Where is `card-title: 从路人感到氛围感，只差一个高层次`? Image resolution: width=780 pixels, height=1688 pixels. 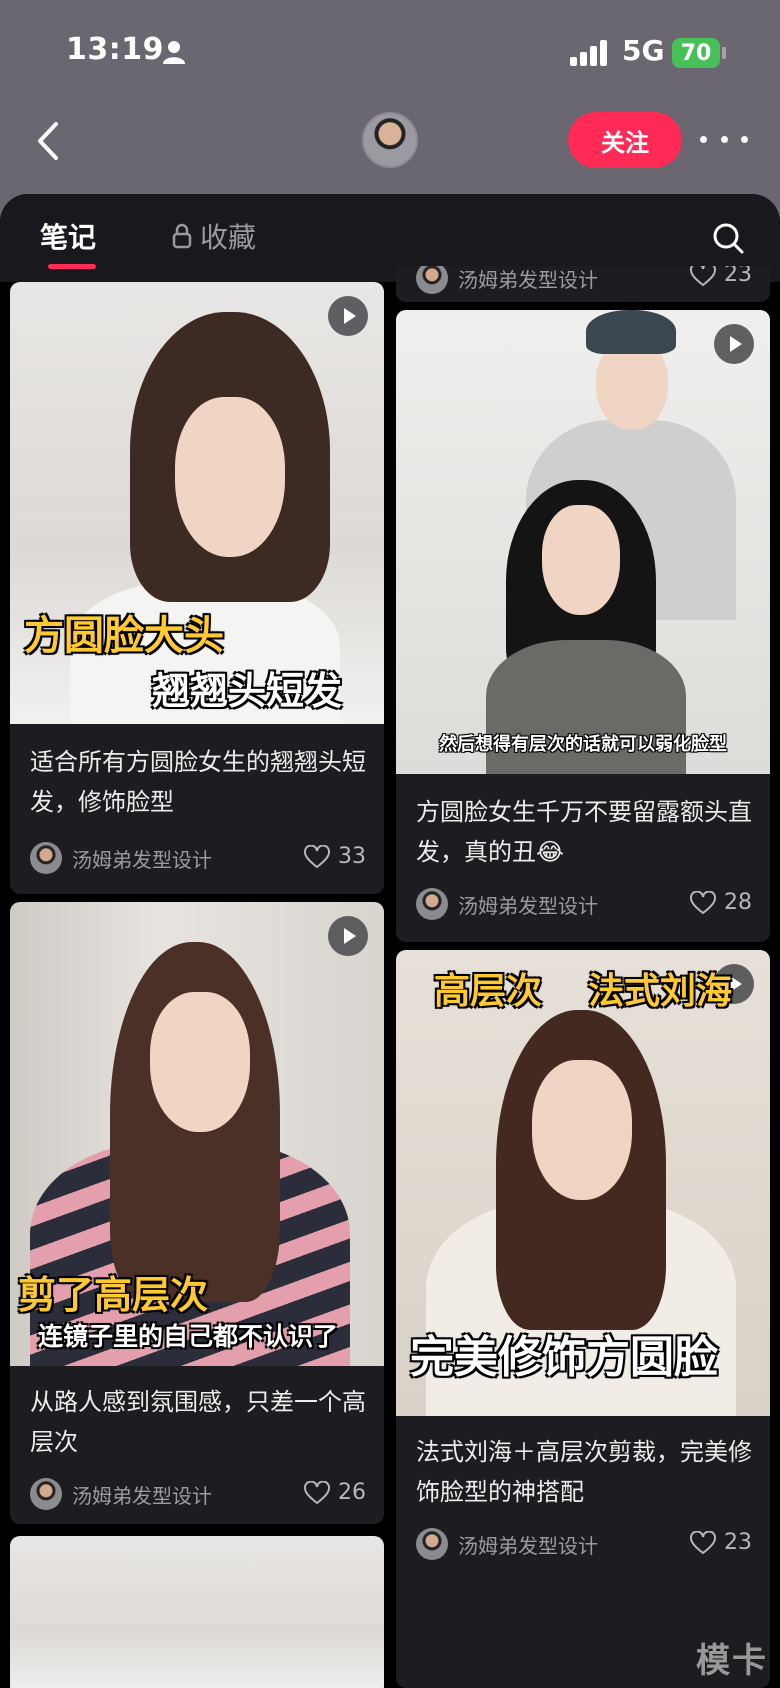
card-title: 从路人感到氛围感，只差一个高层次 is located at coordinates (198, 1422).